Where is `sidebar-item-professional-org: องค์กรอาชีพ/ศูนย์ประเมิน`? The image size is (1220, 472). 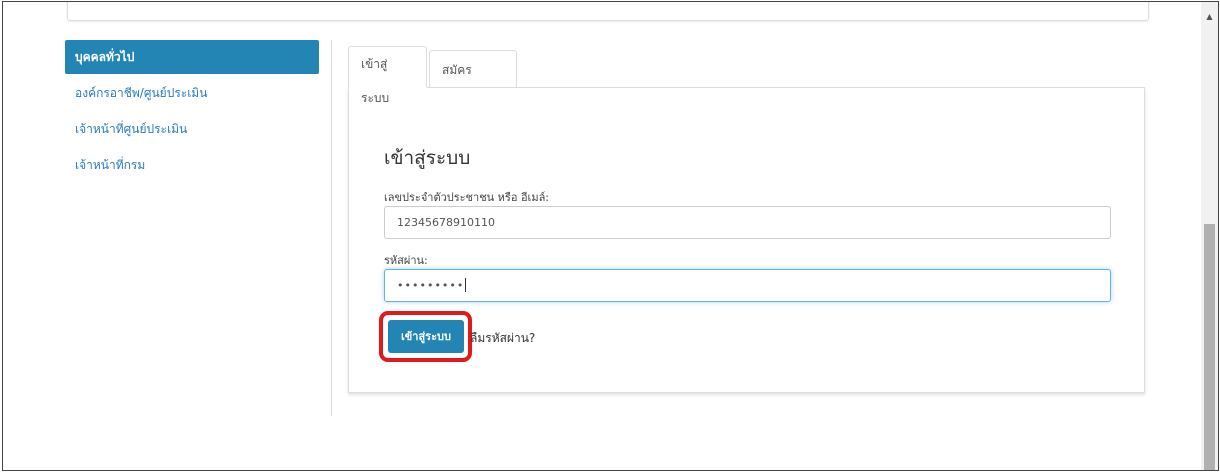 sidebar-item-professional-org: องค์กรอาชีพ/ศูนย์ประเมิน is located at coordinates (192, 93).